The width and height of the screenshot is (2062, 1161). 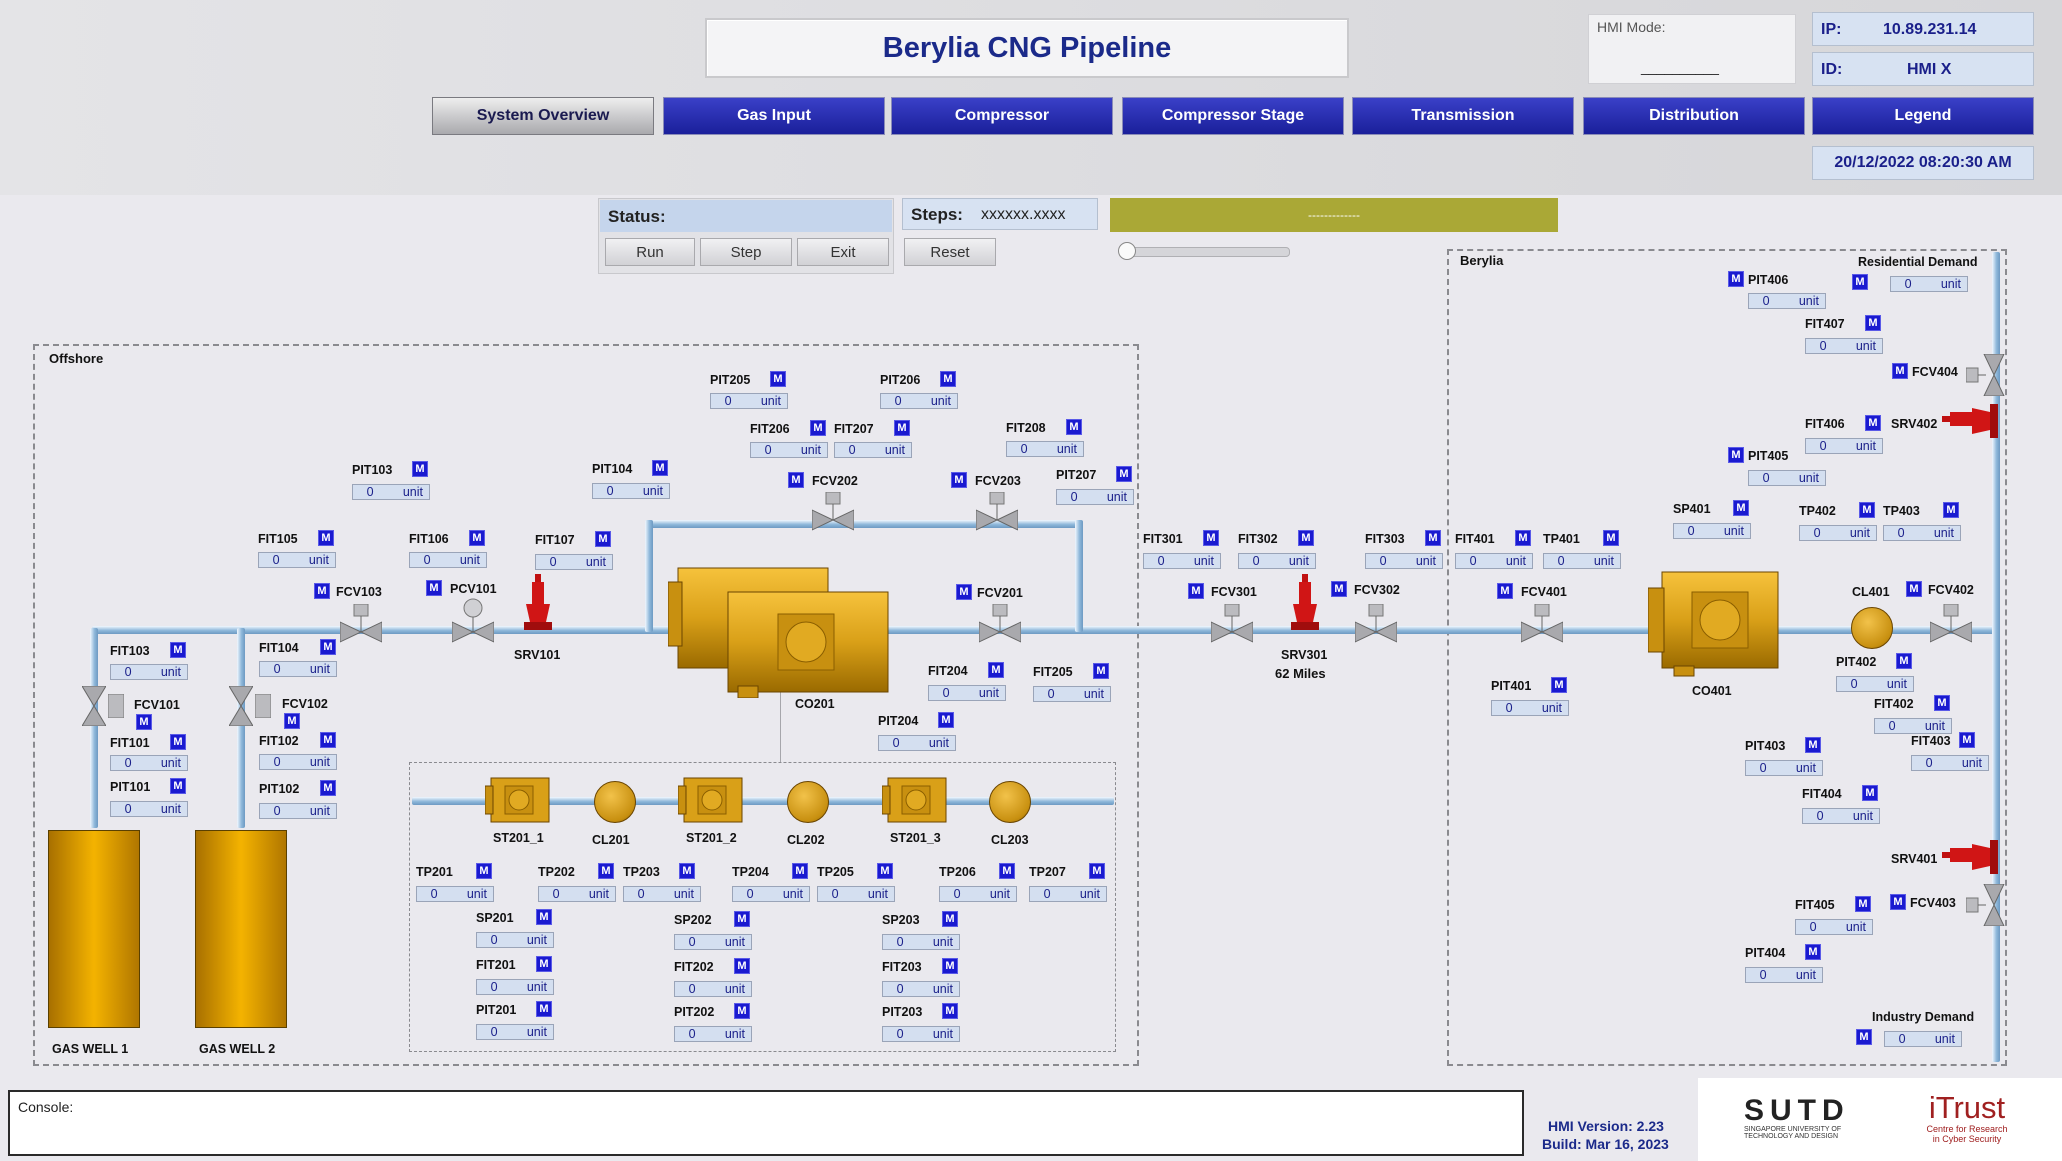 I want to click on exit-button: Exit, so click(x=843, y=252).